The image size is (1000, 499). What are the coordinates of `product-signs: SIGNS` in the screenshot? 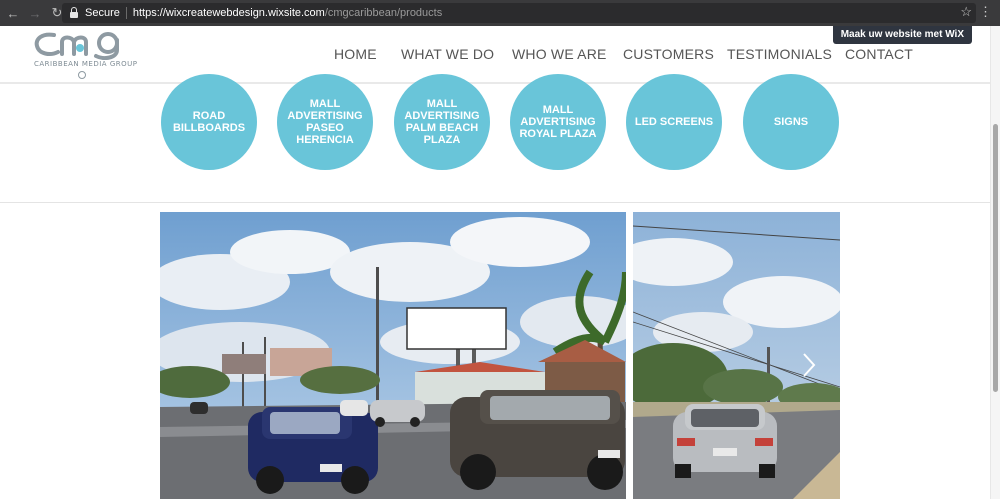 It's located at (791, 122).